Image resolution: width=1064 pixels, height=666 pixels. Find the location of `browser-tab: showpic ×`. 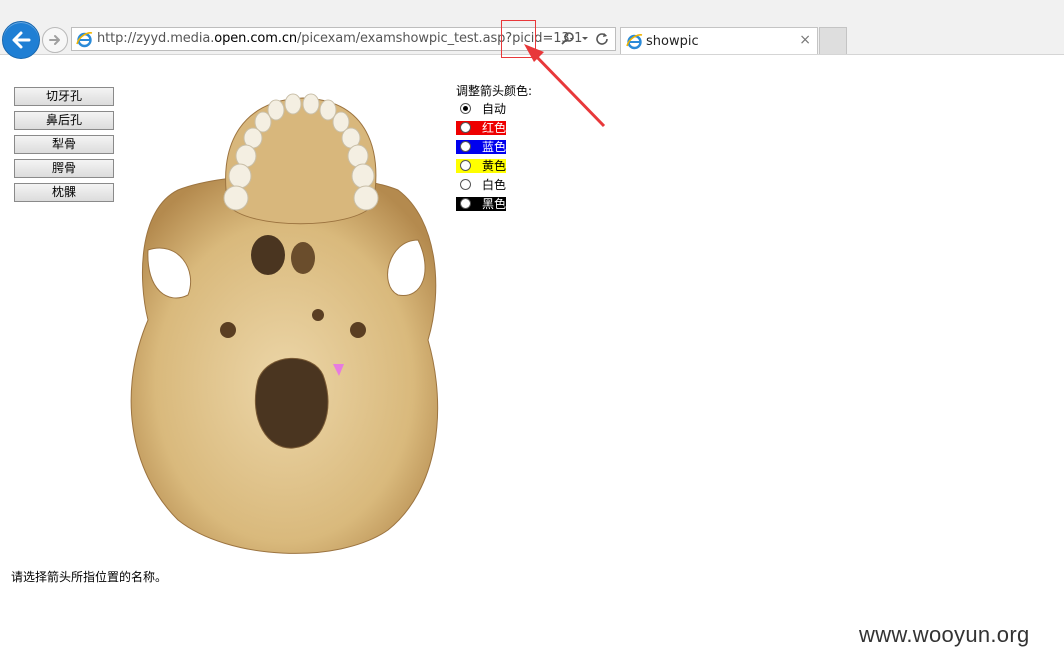

browser-tab: showpic × is located at coordinates (719, 40).